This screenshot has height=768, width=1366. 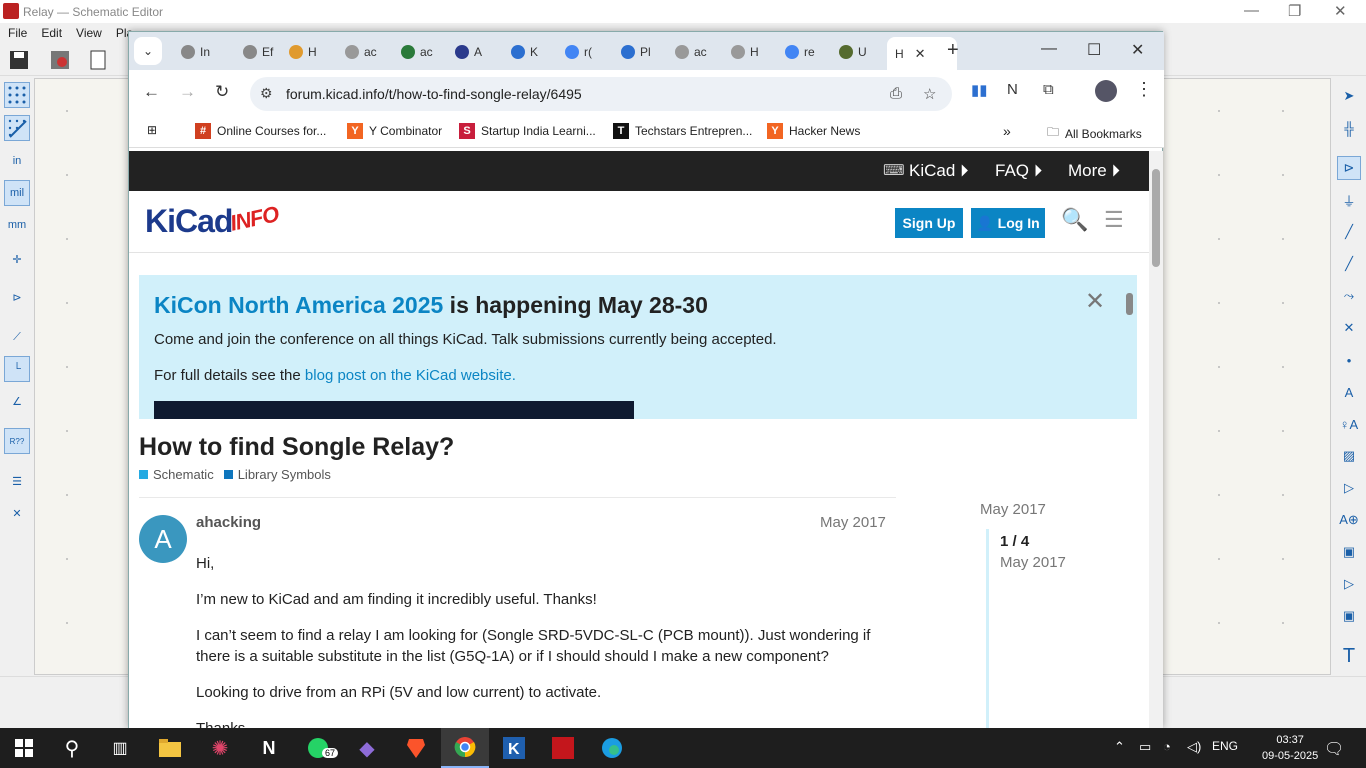 I want to click on close-icon: ✕, so click(x=1340, y=11).